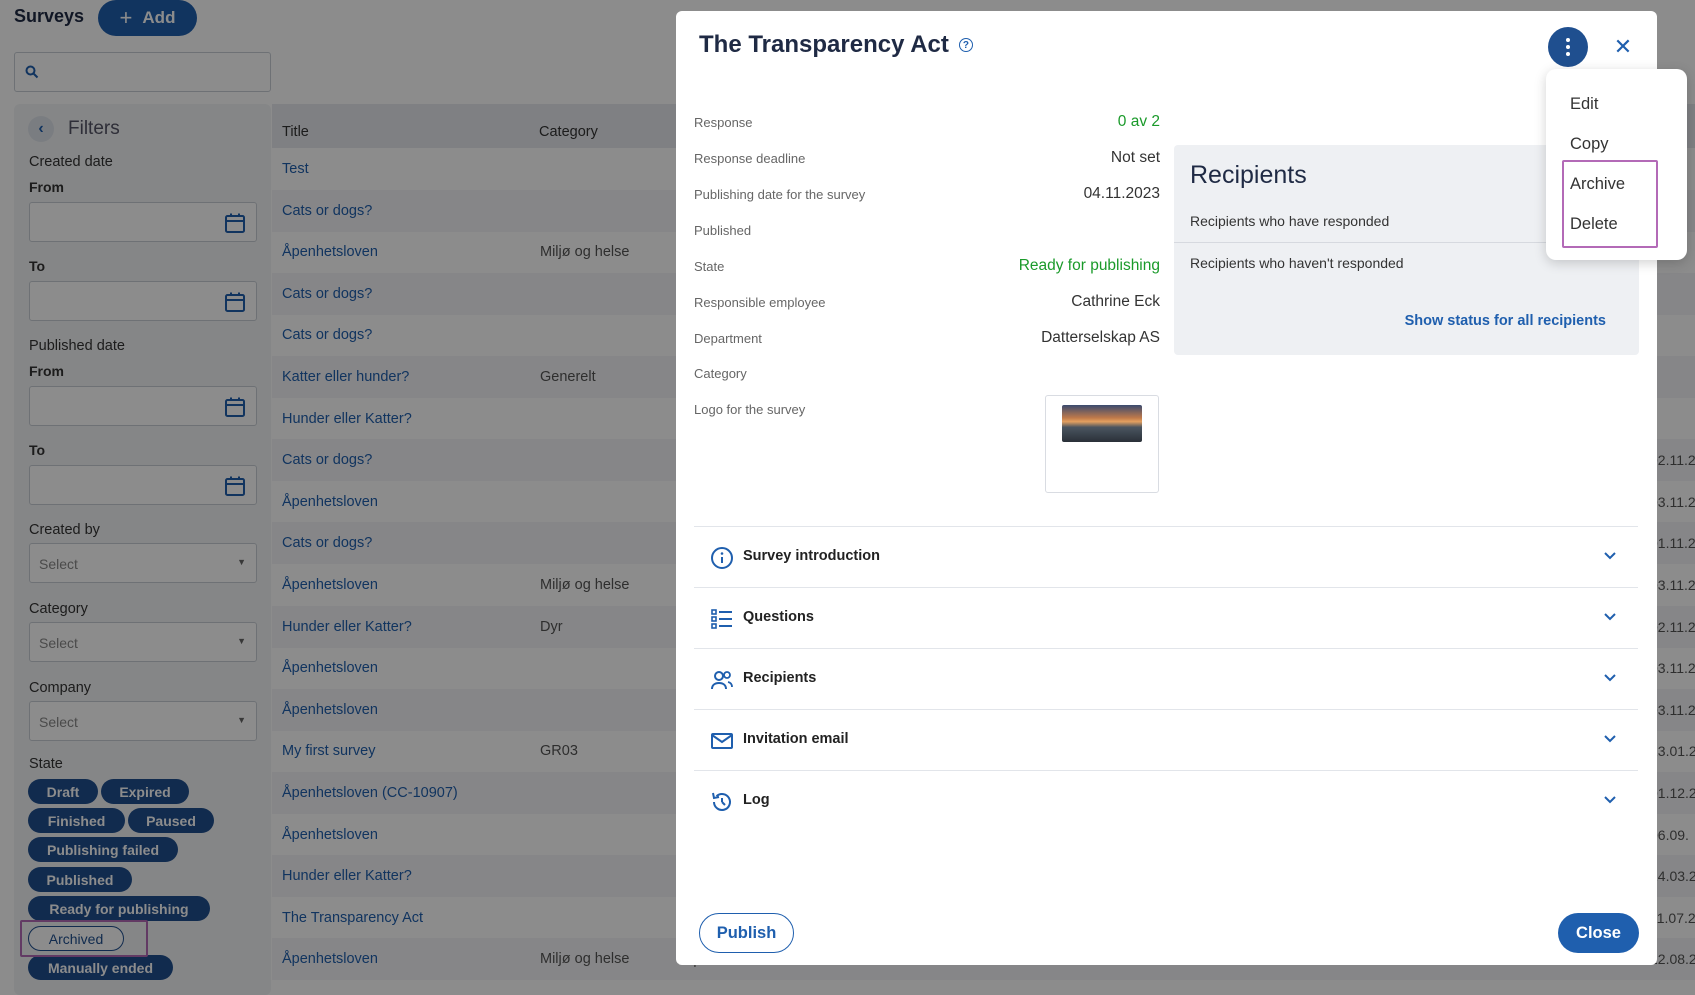  What do you see at coordinates (723, 230) in the screenshot?
I see `info-label: Published` at bounding box center [723, 230].